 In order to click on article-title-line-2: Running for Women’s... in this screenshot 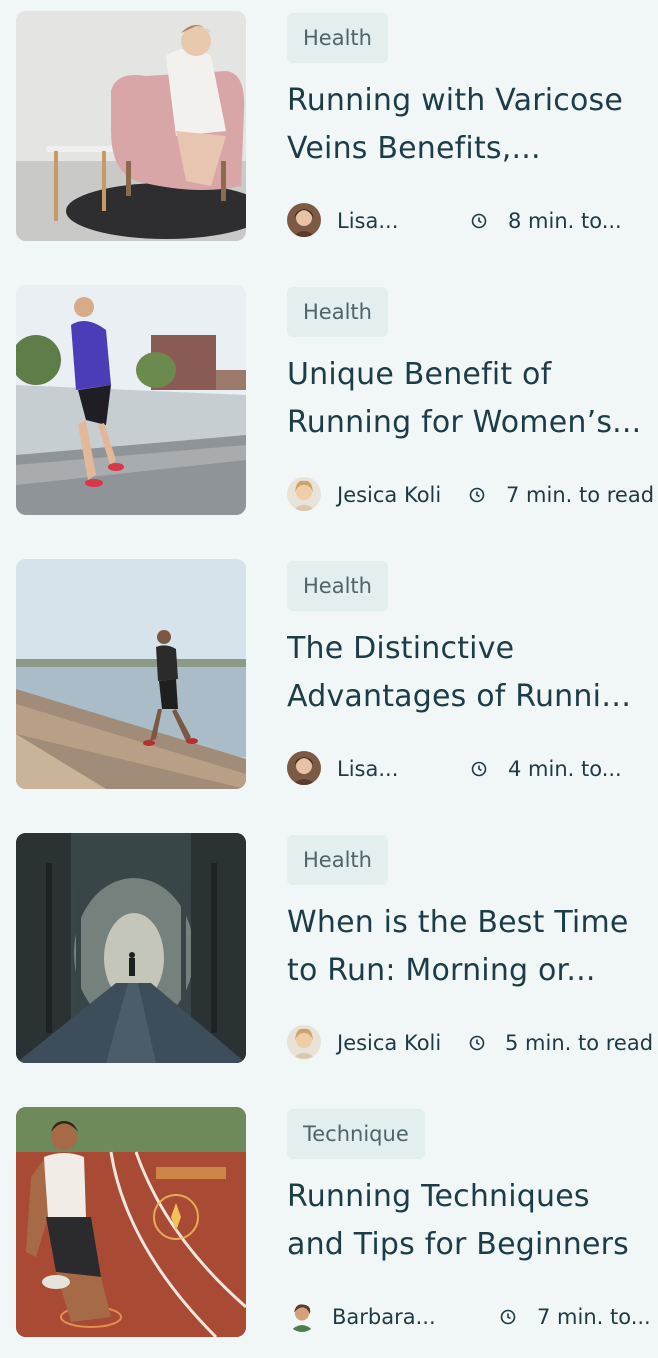, I will do `click(464, 422)`.